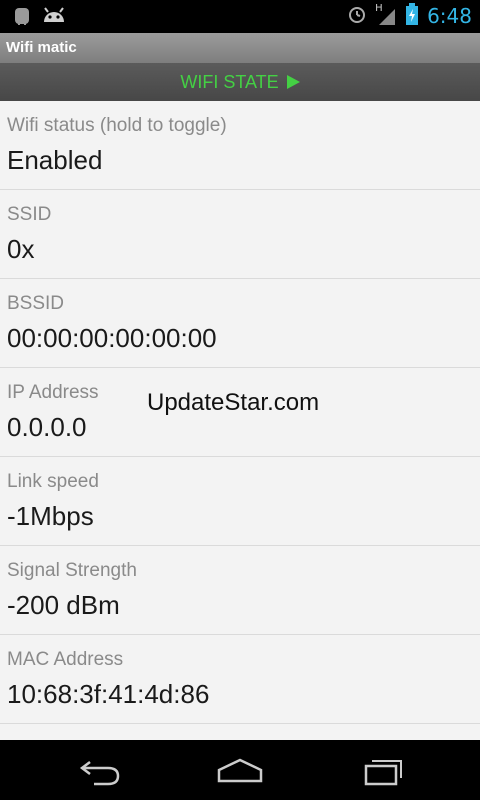  Describe the element at coordinates (53, 481) in the screenshot. I see `row-label: Link speed` at that location.